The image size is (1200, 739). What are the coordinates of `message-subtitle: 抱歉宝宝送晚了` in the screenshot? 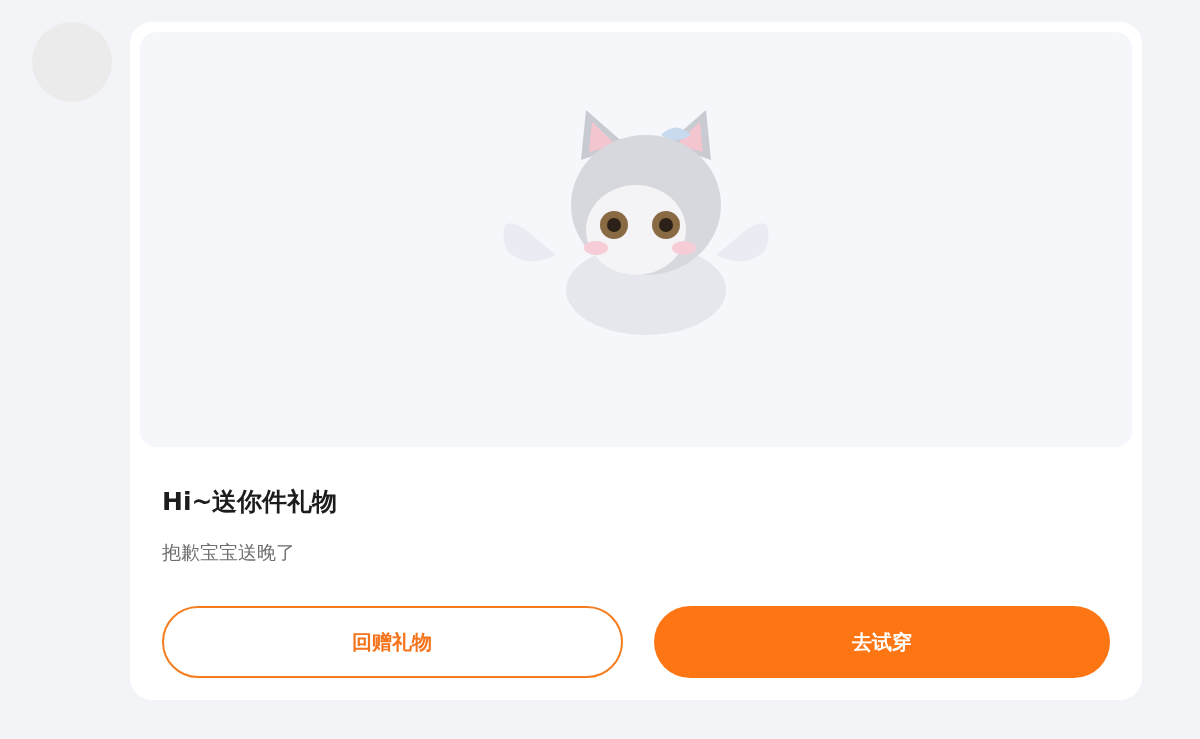 It's located at (229, 552).